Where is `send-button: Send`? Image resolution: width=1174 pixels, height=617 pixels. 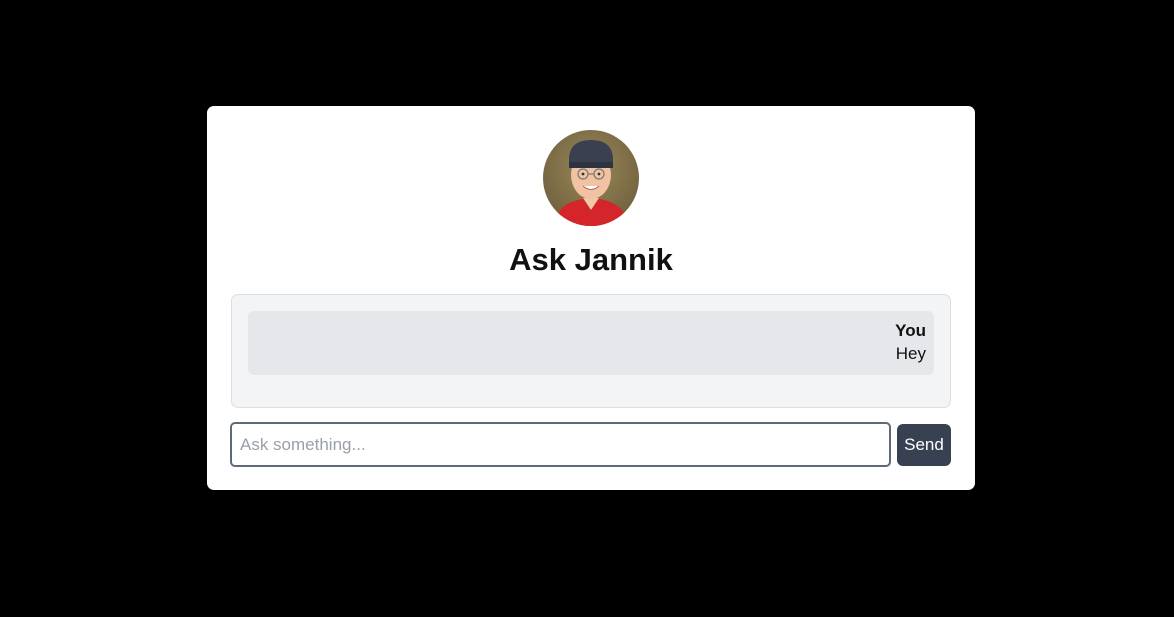 send-button: Send is located at coordinates (924, 445).